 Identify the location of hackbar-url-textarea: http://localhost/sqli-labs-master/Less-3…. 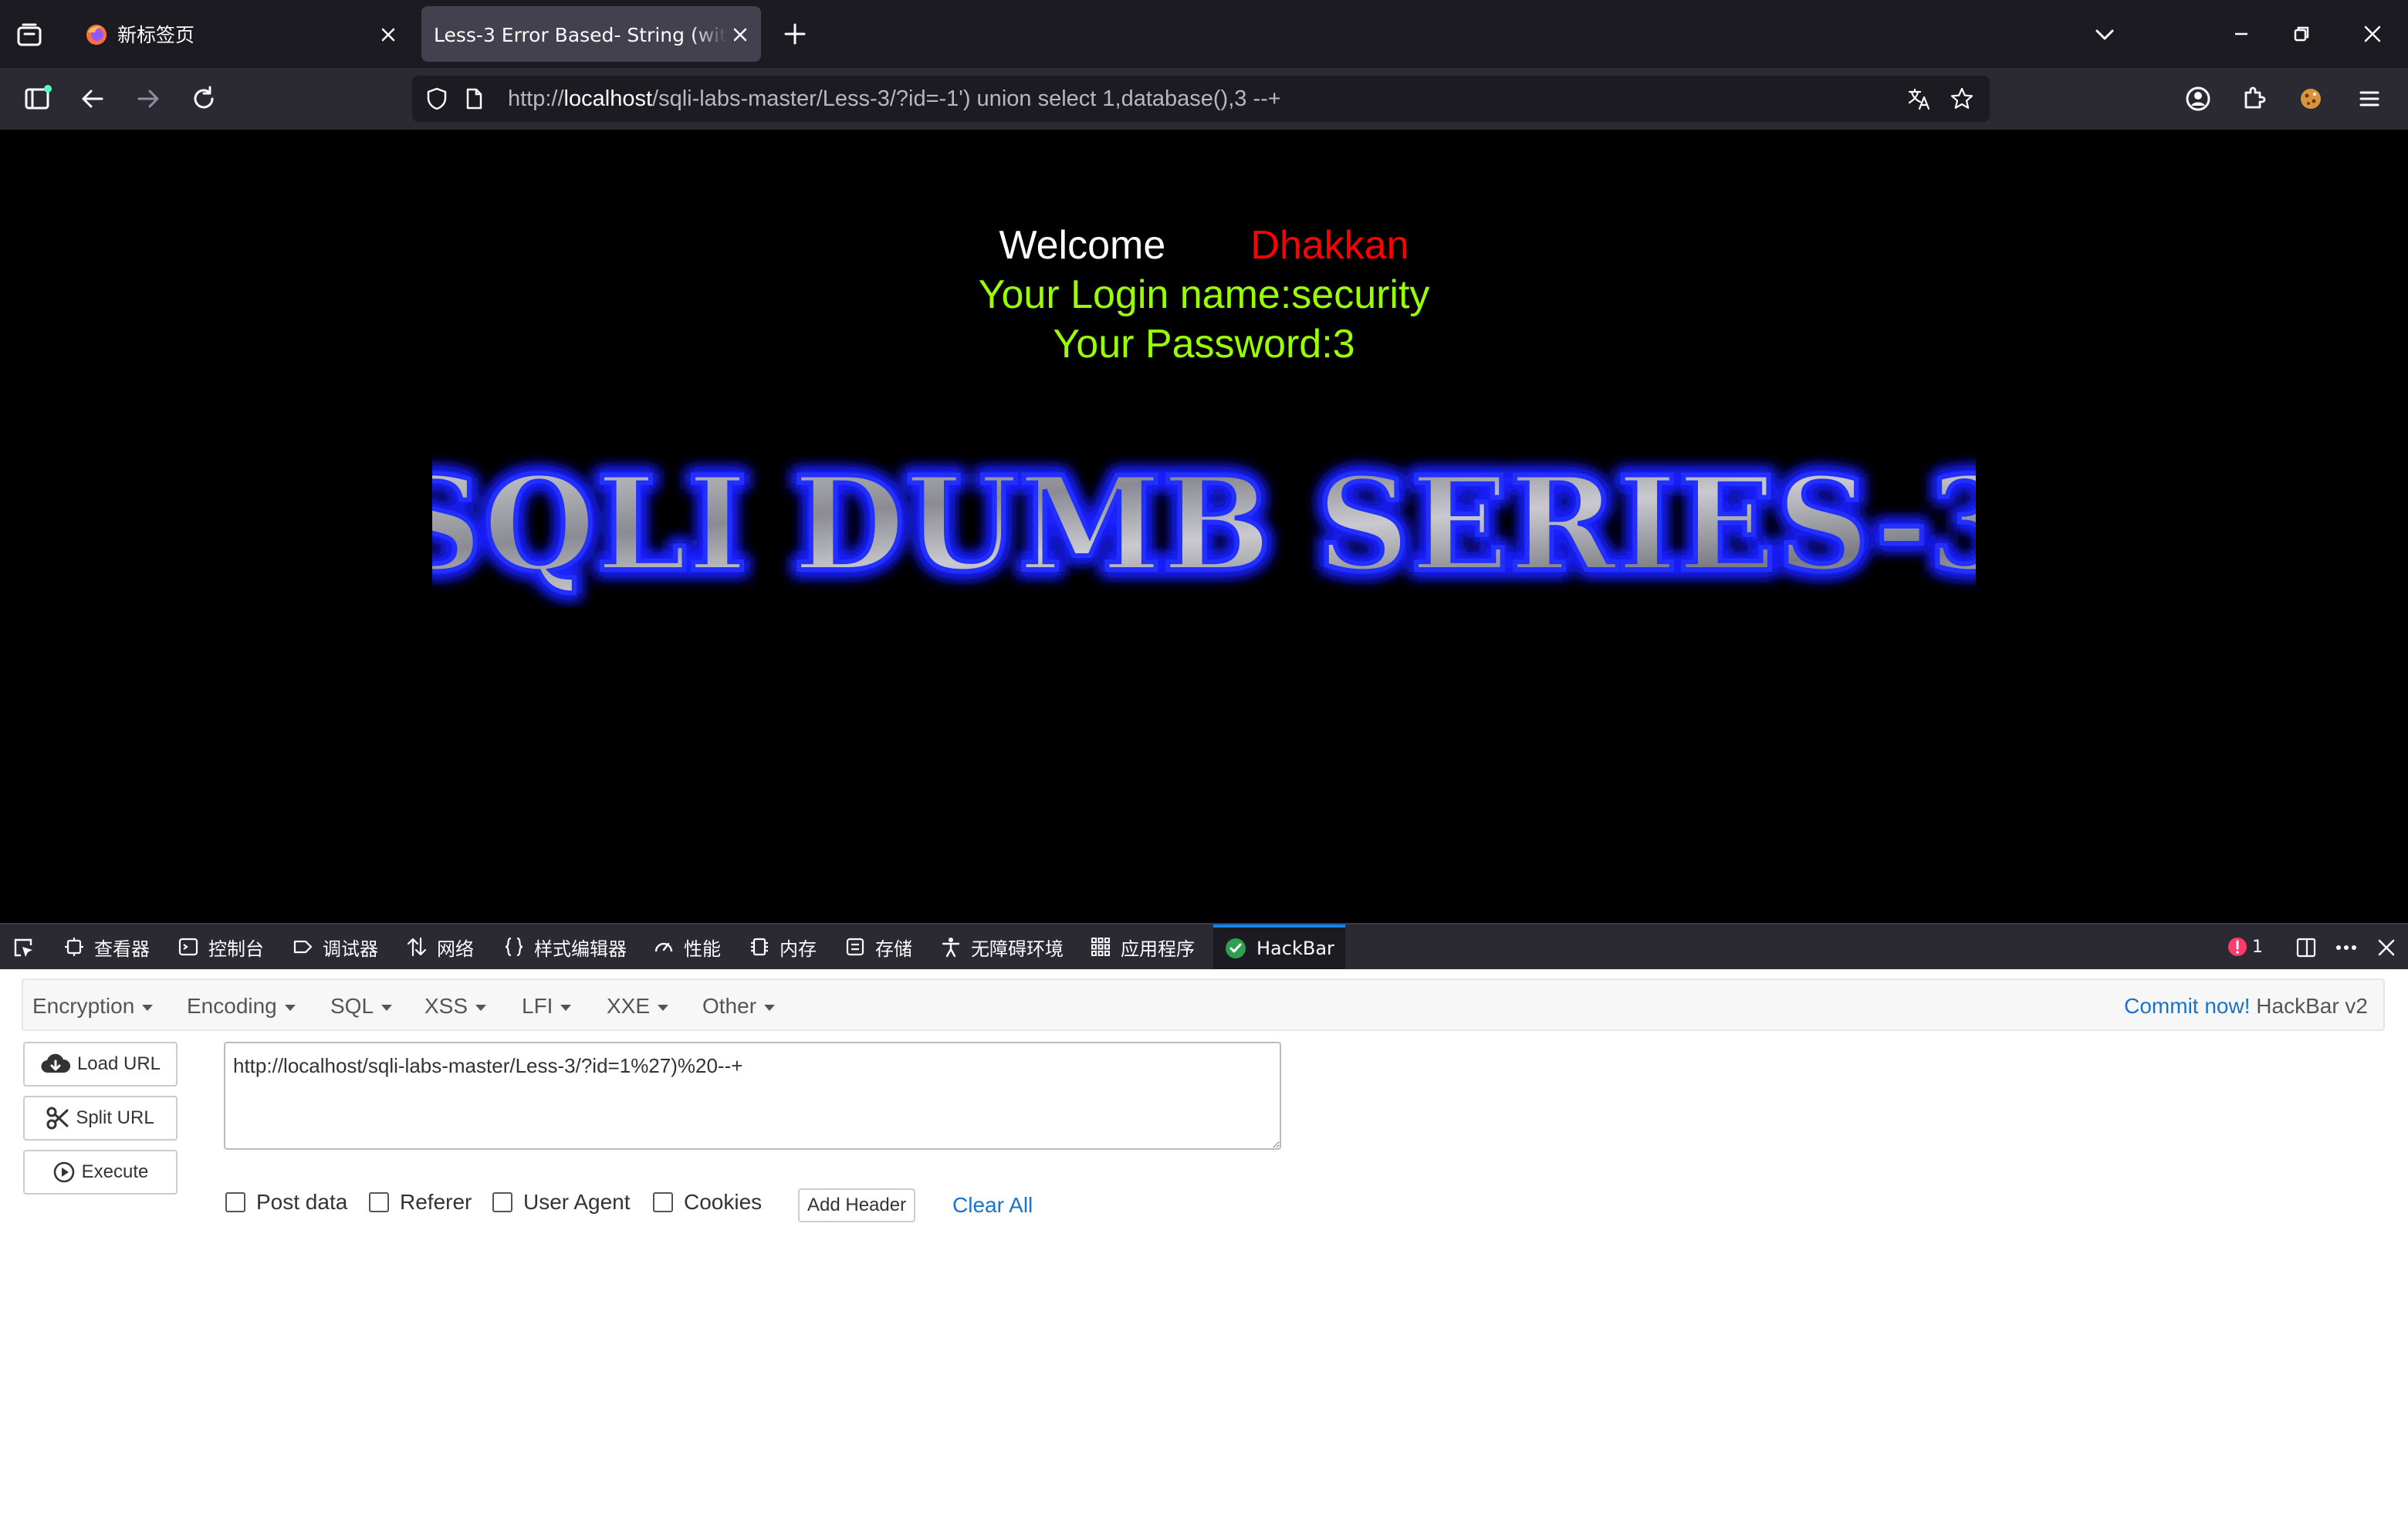
(752, 1096).